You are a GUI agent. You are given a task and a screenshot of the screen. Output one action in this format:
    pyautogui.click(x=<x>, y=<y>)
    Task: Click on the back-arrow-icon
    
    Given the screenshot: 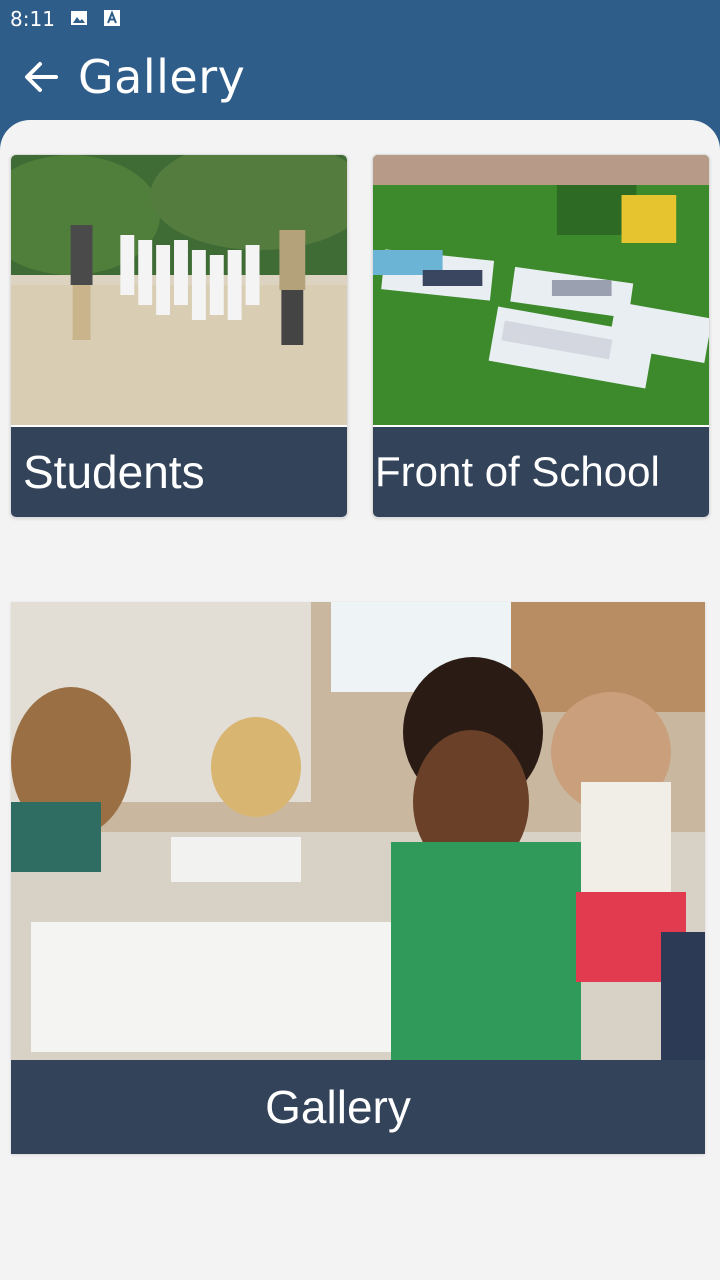 What is the action you would take?
    pyautogui.click(x=41, y=77)
    